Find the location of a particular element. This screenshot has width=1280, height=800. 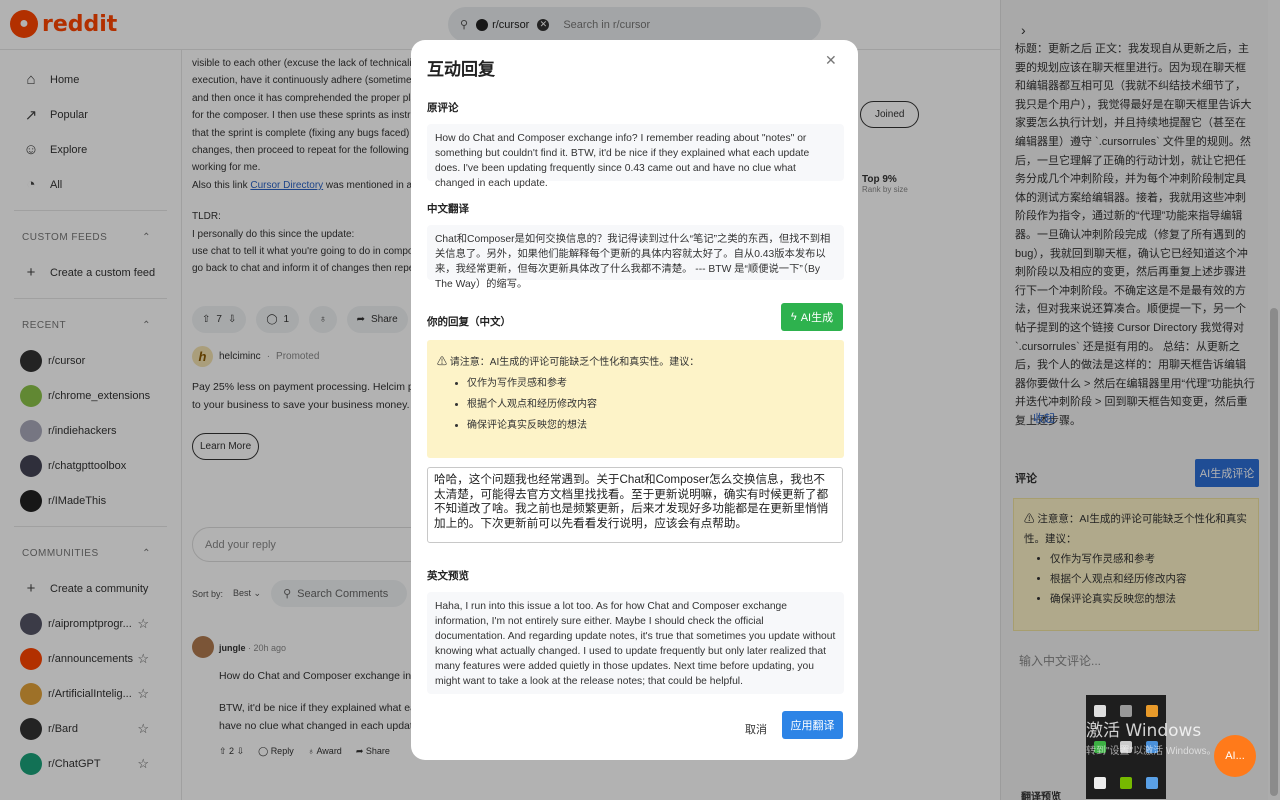

dialog-title: 互动回复 is located at coordinates (461, 69).